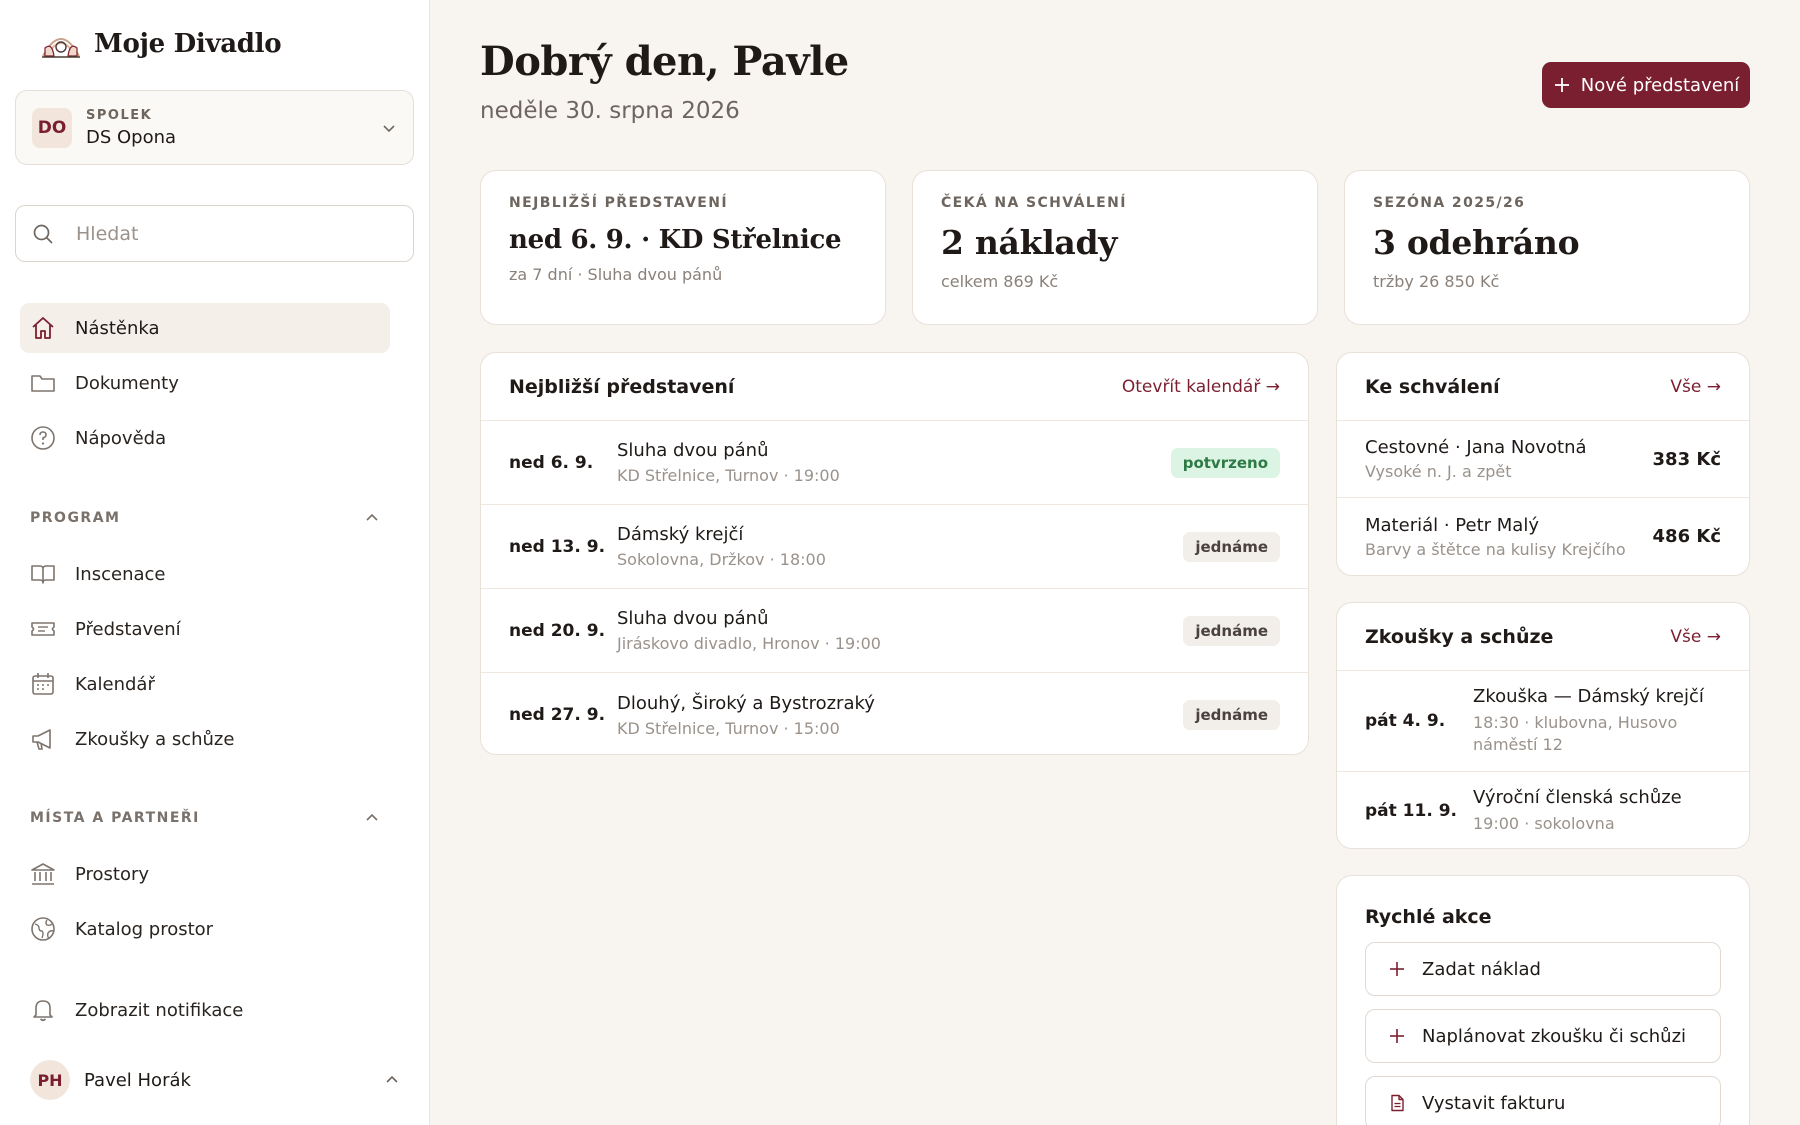 Image resolution: width=1800 pixels, height=1125 pixels. Describe the element at coordinates (721, 559) in the screenshot. I see `performance-meta: Sokolovna, Držkov · 18:00` at that location.